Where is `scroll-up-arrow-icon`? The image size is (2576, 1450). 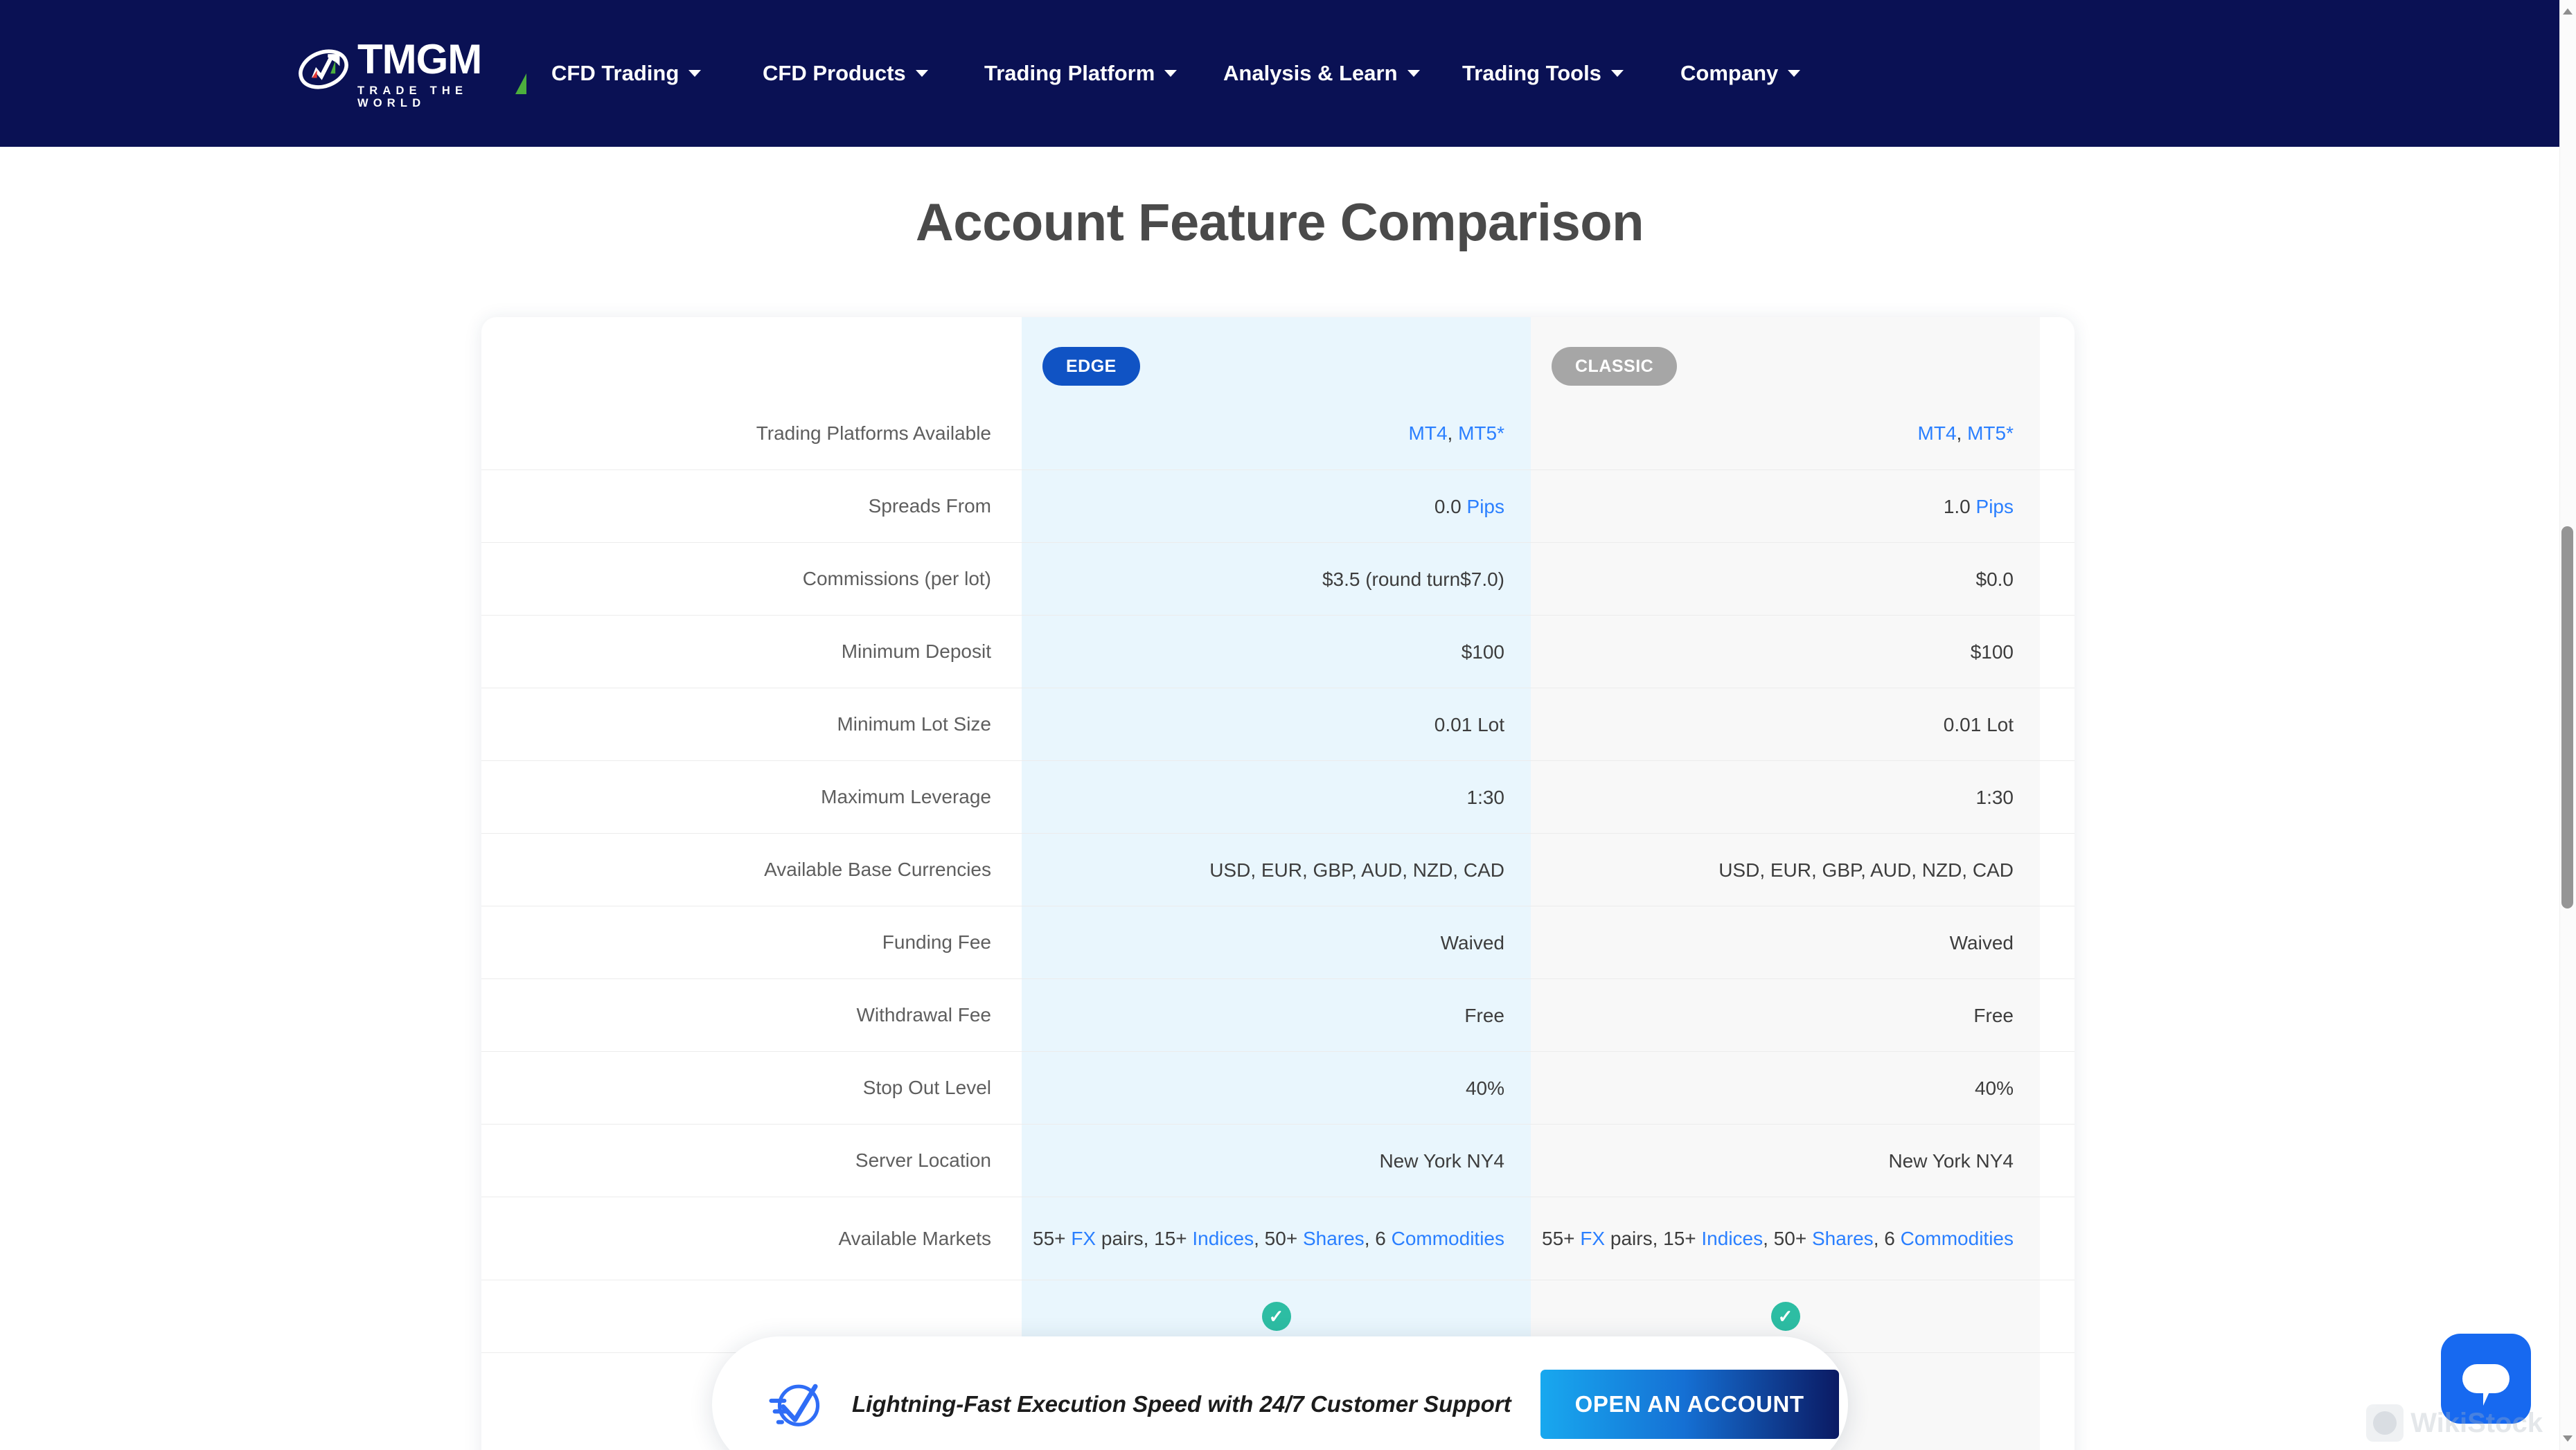 scroll-up-arrow-icon is located at coordinates (2568, 12).